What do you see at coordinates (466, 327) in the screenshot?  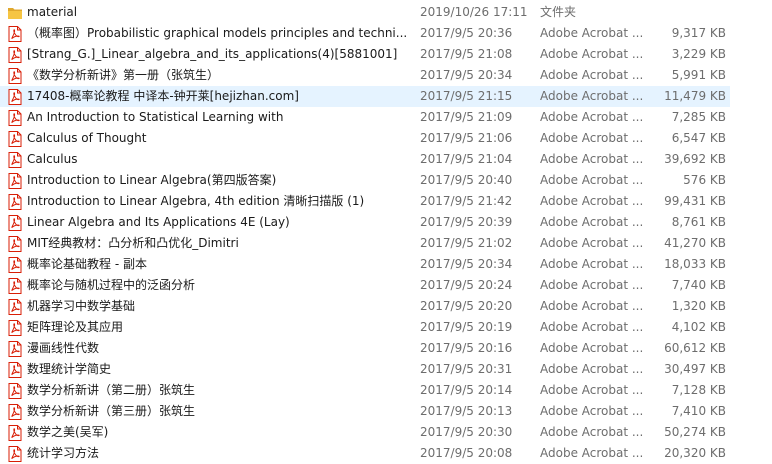 I see `file-date-modified: 2017/9/5 20:19` at bounding box center [466, 327].